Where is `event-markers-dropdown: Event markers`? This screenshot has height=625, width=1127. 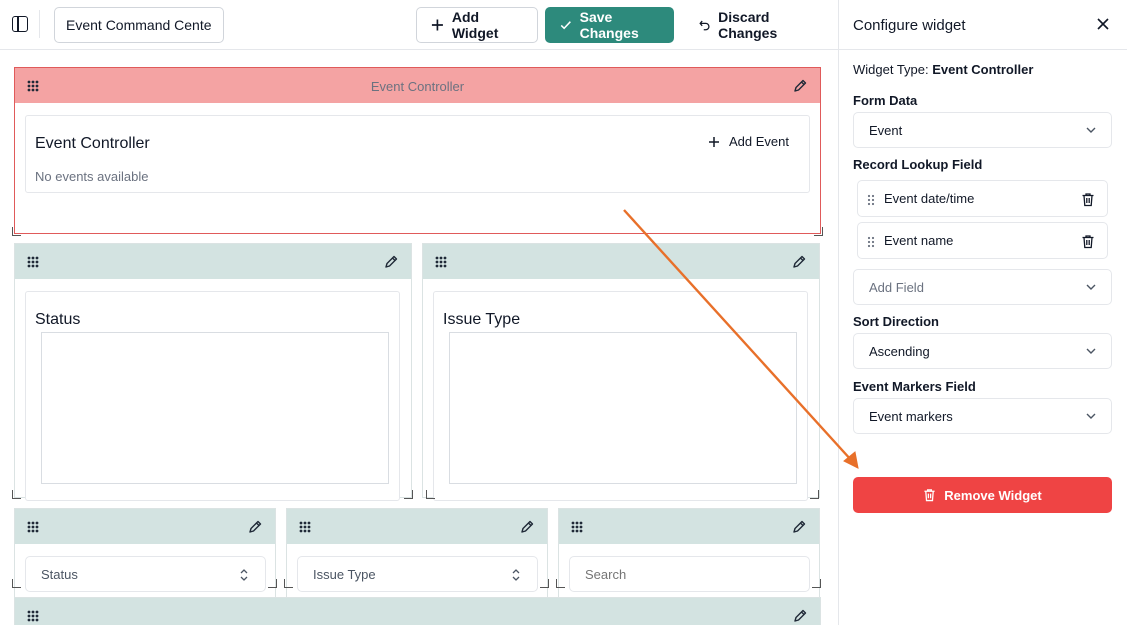 event-markers-dropdown: Event markers is located at coordinates (982, 416).